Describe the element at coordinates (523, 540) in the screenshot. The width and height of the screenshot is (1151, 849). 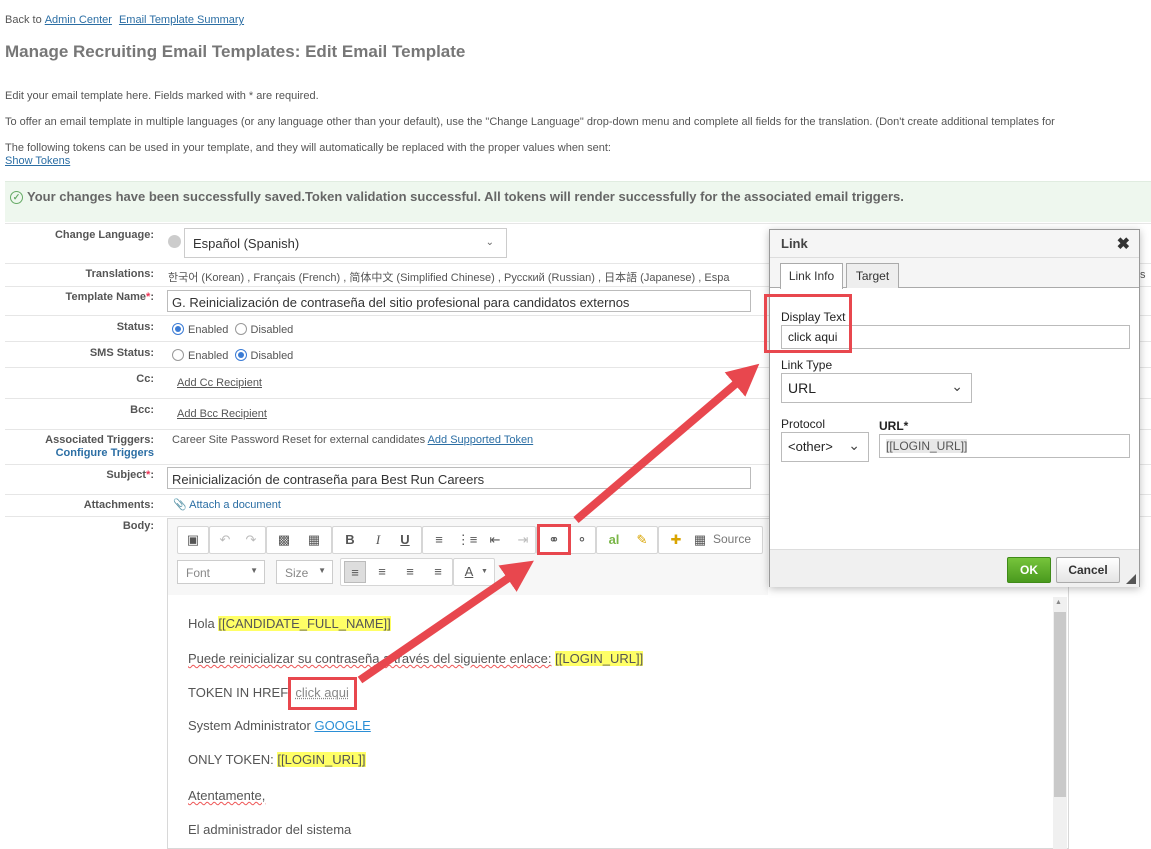
I see `indent-icon: ⇥` at that location.